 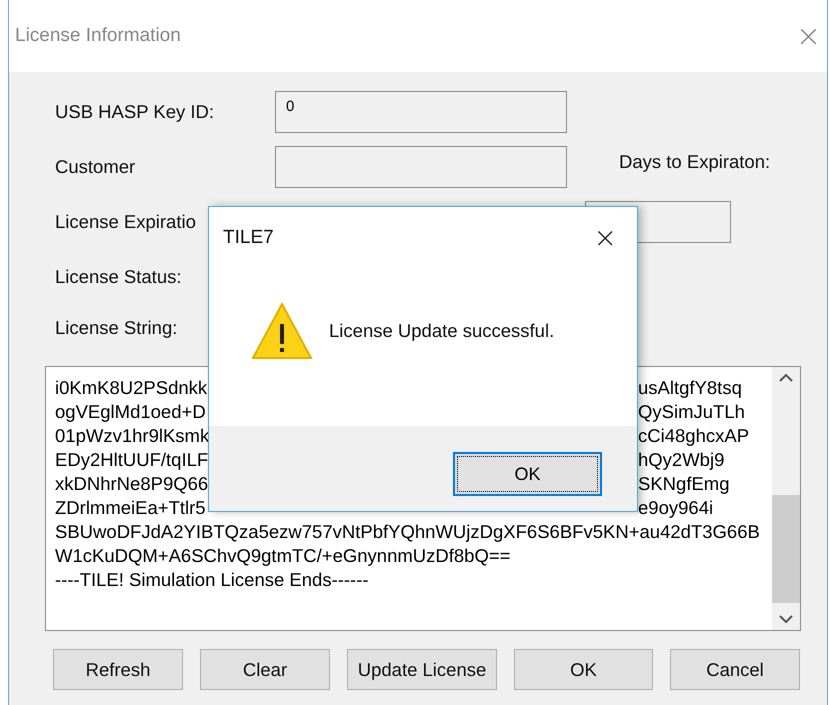 What do you see at coordinates (116, 328) in the screenshot?
I see `field-label: License String:` at bounding box center [116, 328].